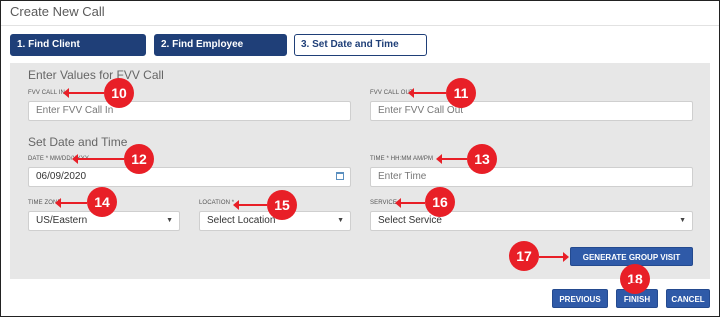 This screenshot has height=317, width=720. I want to click on callout-18: 18, so click(635, 279).